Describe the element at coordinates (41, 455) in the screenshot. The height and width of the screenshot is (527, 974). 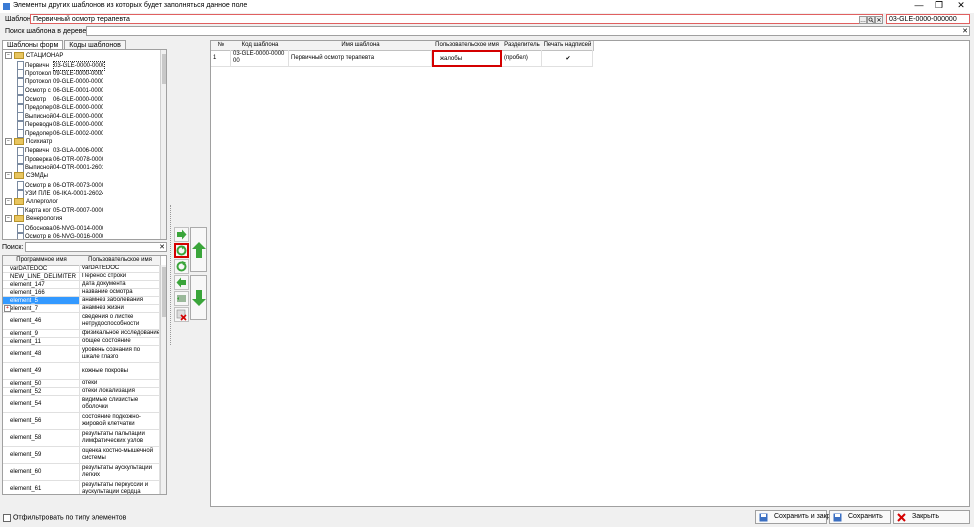
I see `element-row-prog-name: element_59` at that location.